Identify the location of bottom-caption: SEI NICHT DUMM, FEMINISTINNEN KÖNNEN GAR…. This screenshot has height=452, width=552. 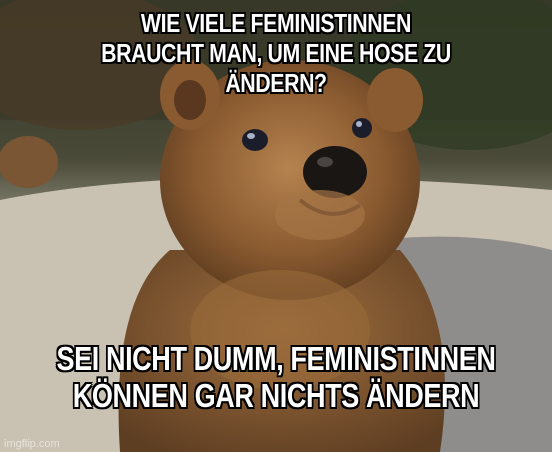
(276, 377).